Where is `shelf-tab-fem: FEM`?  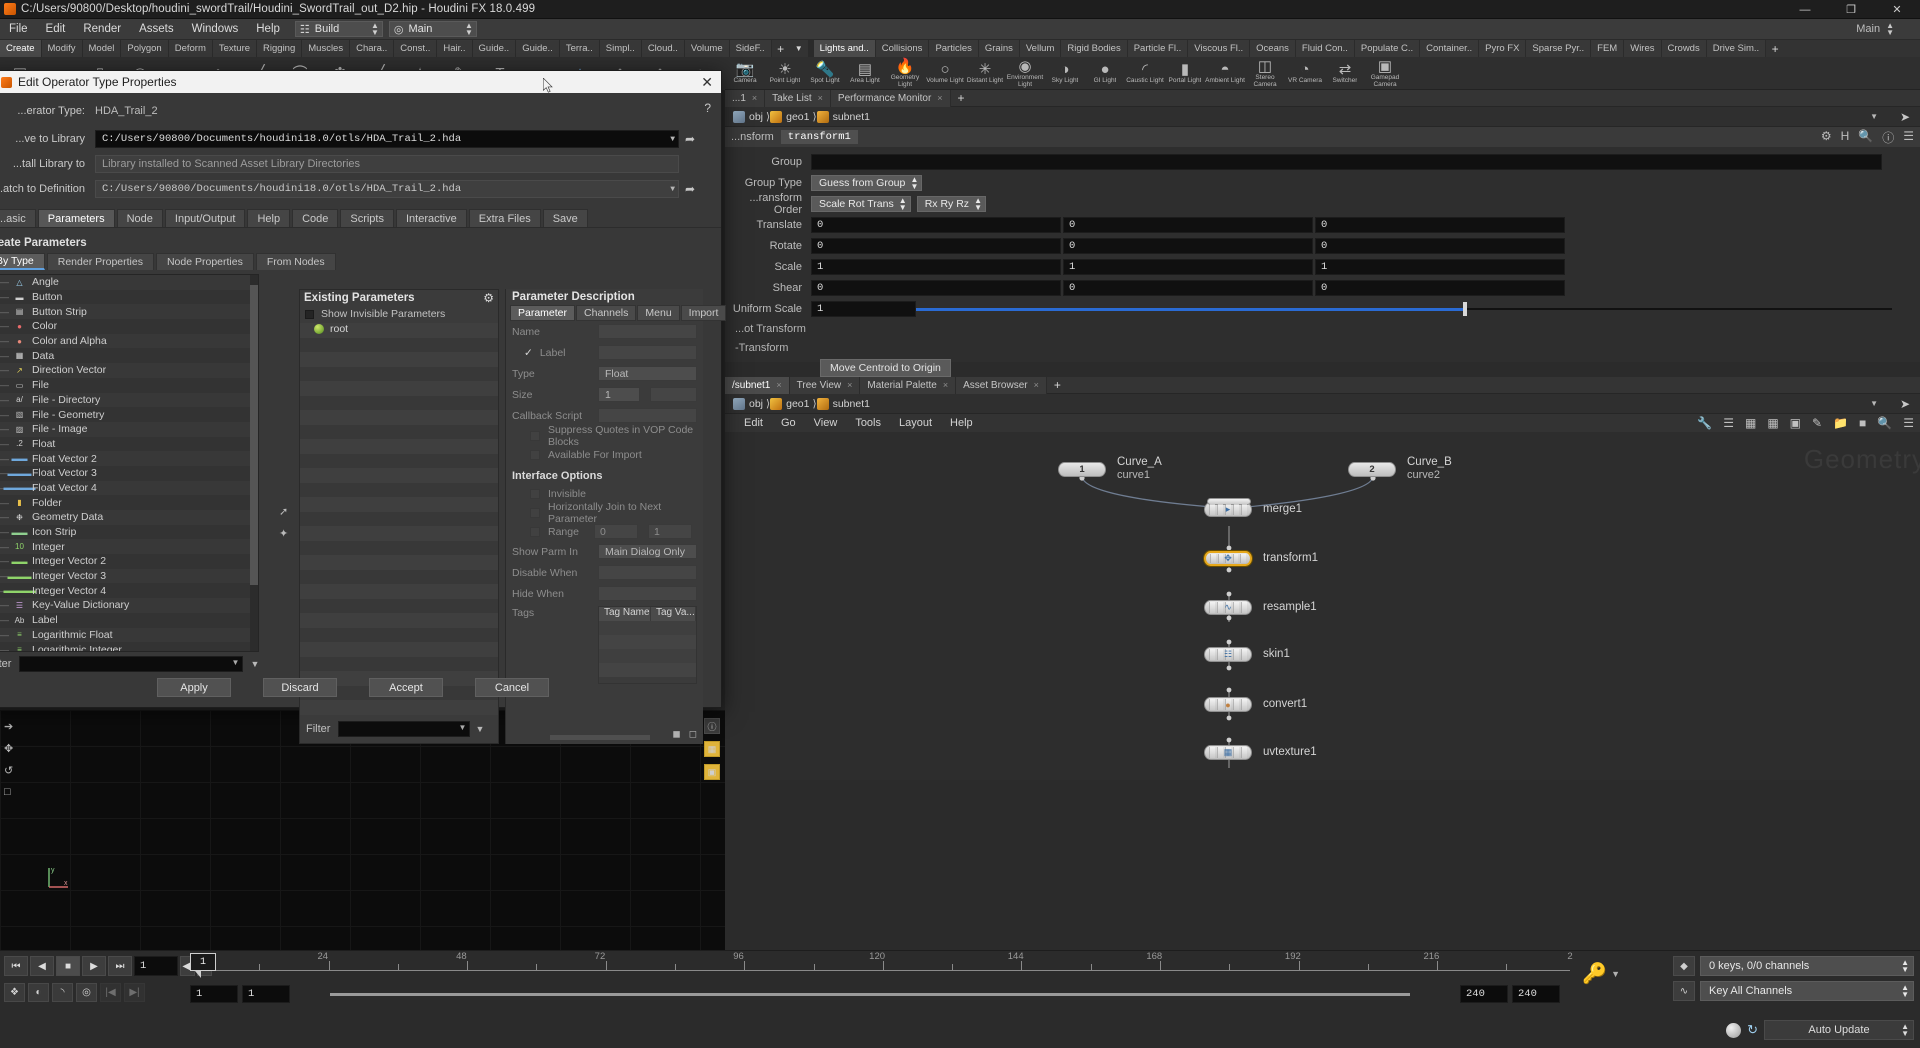
shelf-tab-fem: FEM is located at coordinates (1608, 48).